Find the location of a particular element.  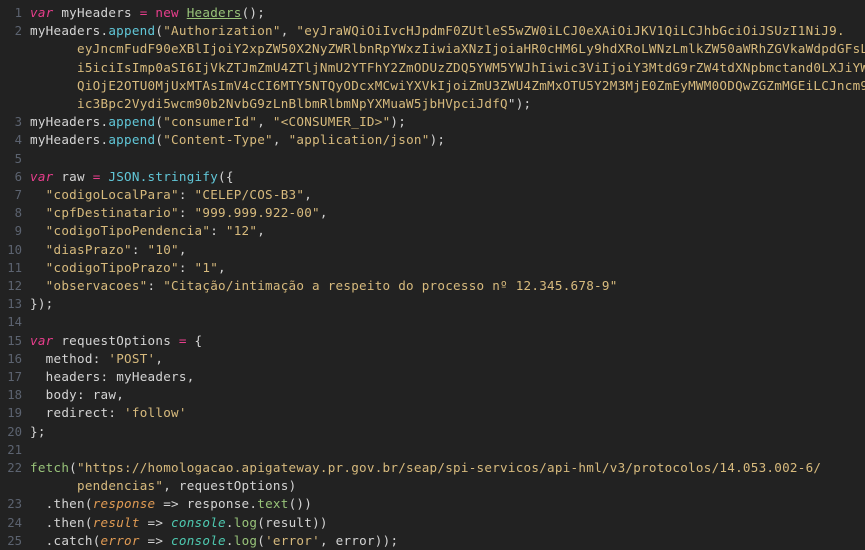

line-number: 2 is located at coordinates (18, 31).